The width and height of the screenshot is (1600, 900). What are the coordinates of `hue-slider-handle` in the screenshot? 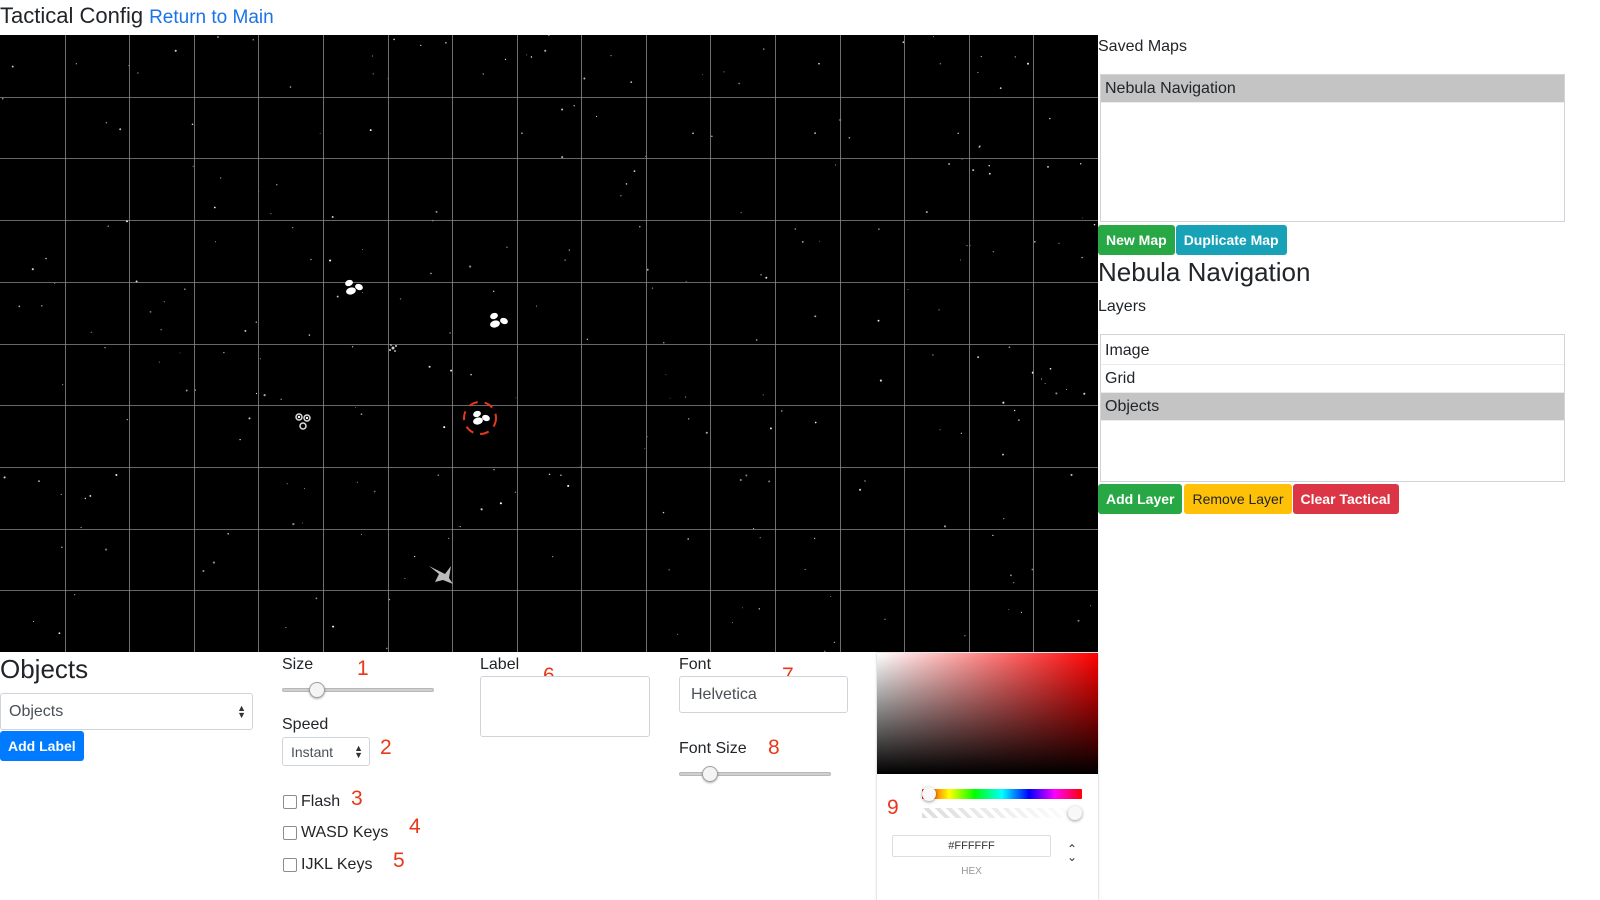 It's located at (929, 794).